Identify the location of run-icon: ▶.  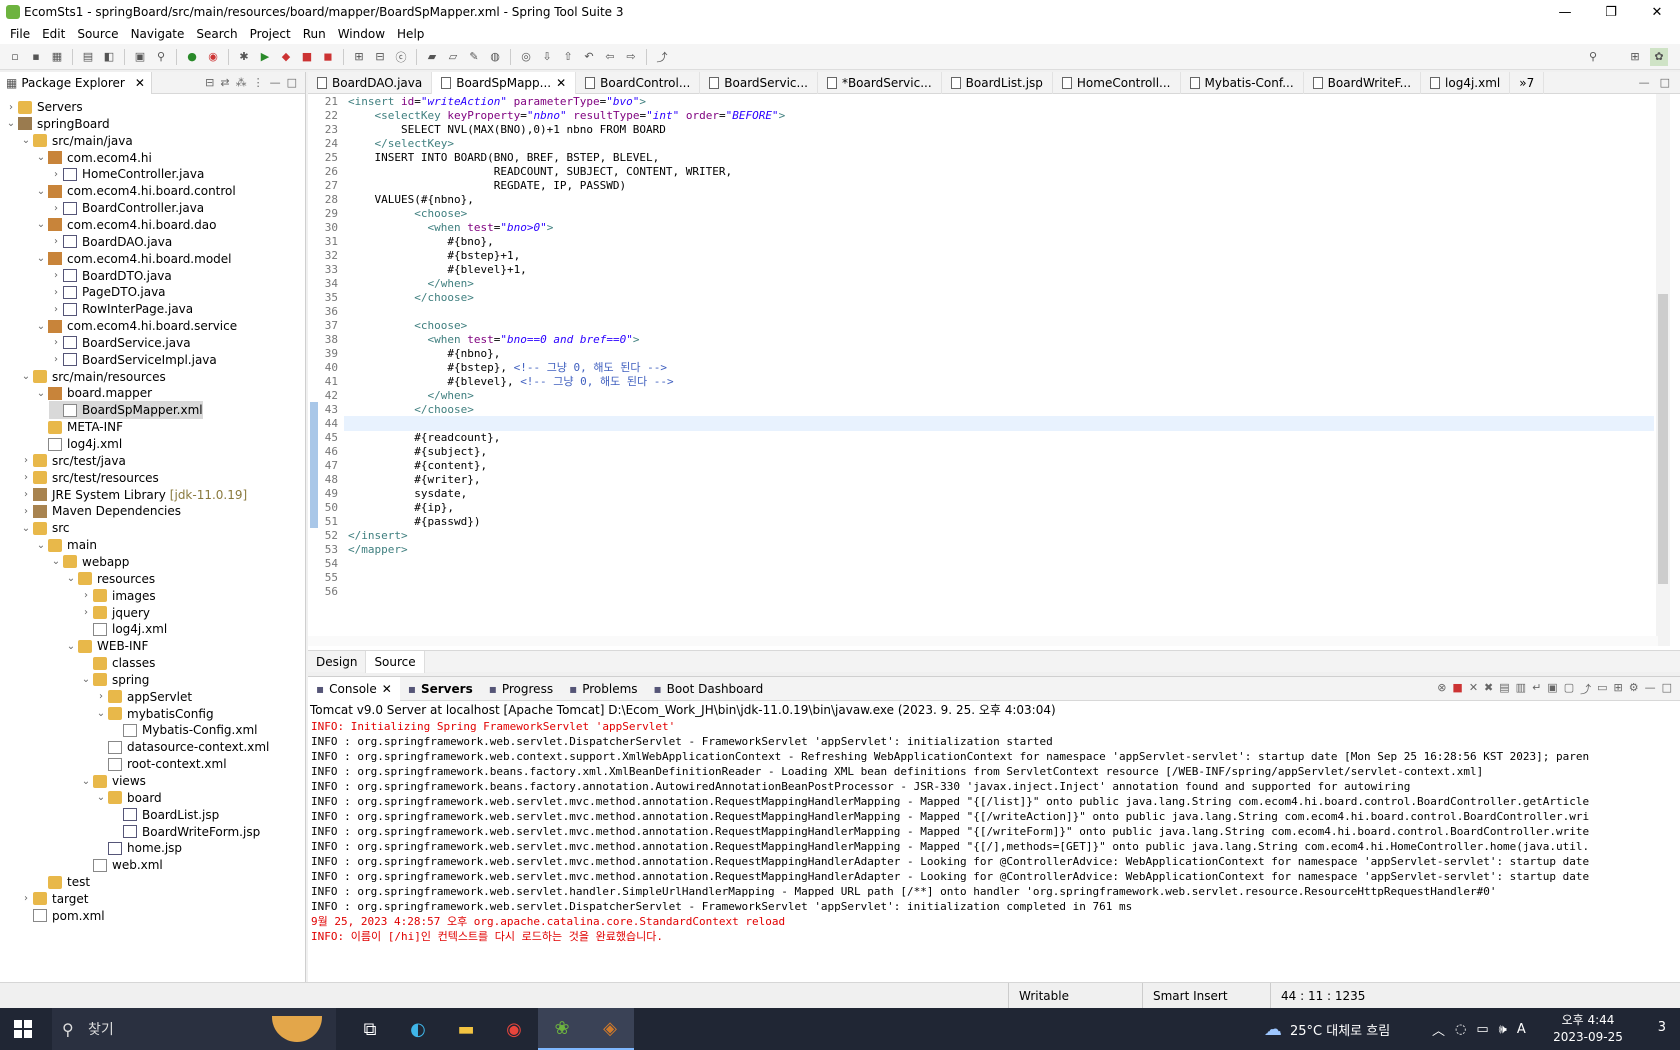
(265, 57).